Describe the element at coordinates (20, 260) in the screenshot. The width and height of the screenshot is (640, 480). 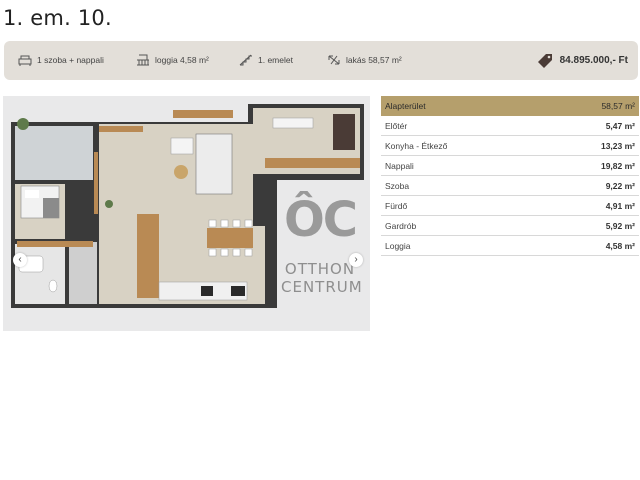
I see `previous-image-button: ‹` at that location.